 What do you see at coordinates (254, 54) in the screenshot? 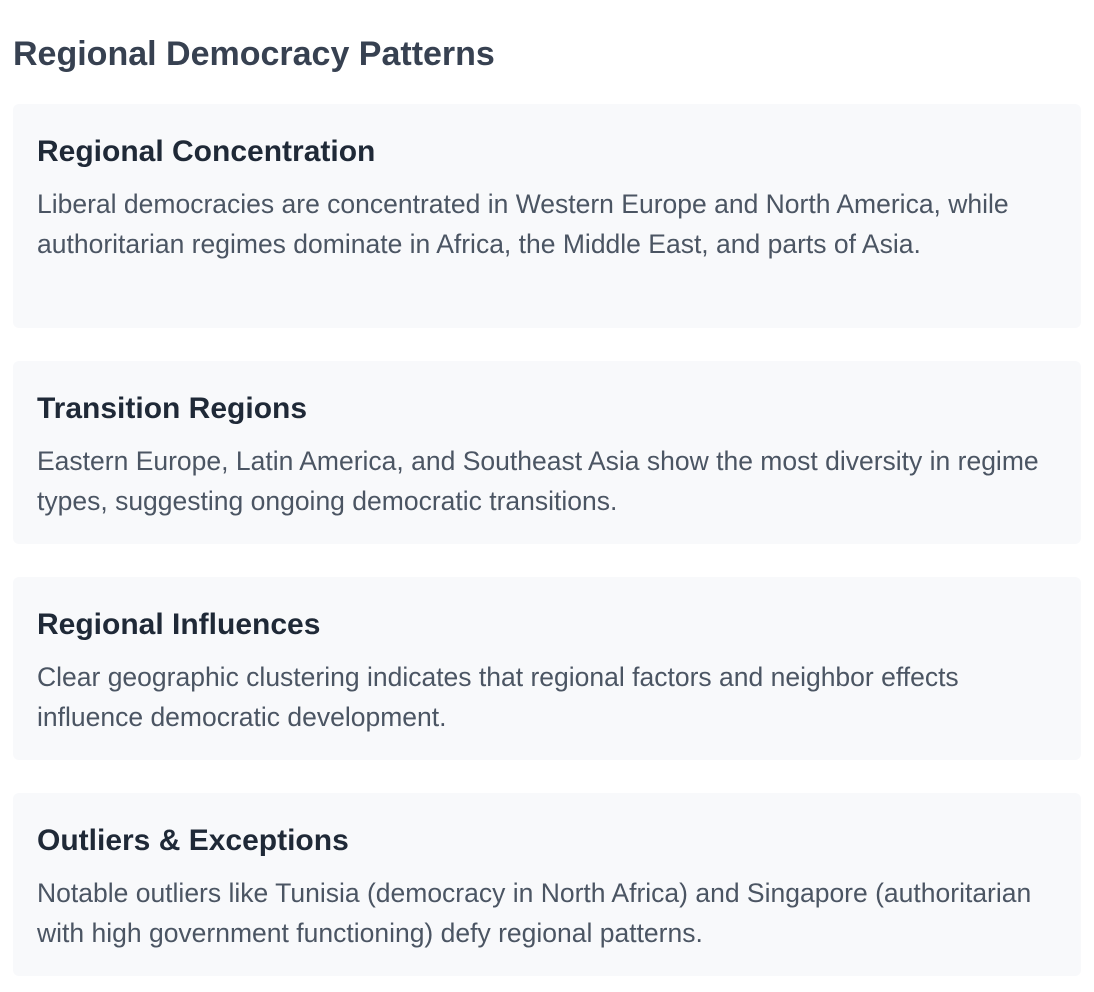
I see `page-title: Regional Democracy Patterns` at bounding box center [254, 54].